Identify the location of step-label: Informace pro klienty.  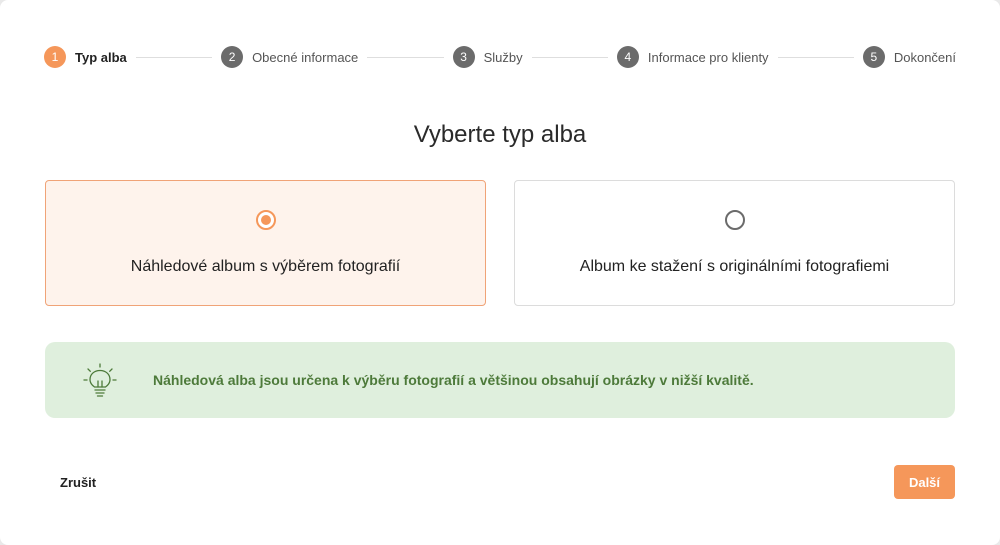
(708, 57).